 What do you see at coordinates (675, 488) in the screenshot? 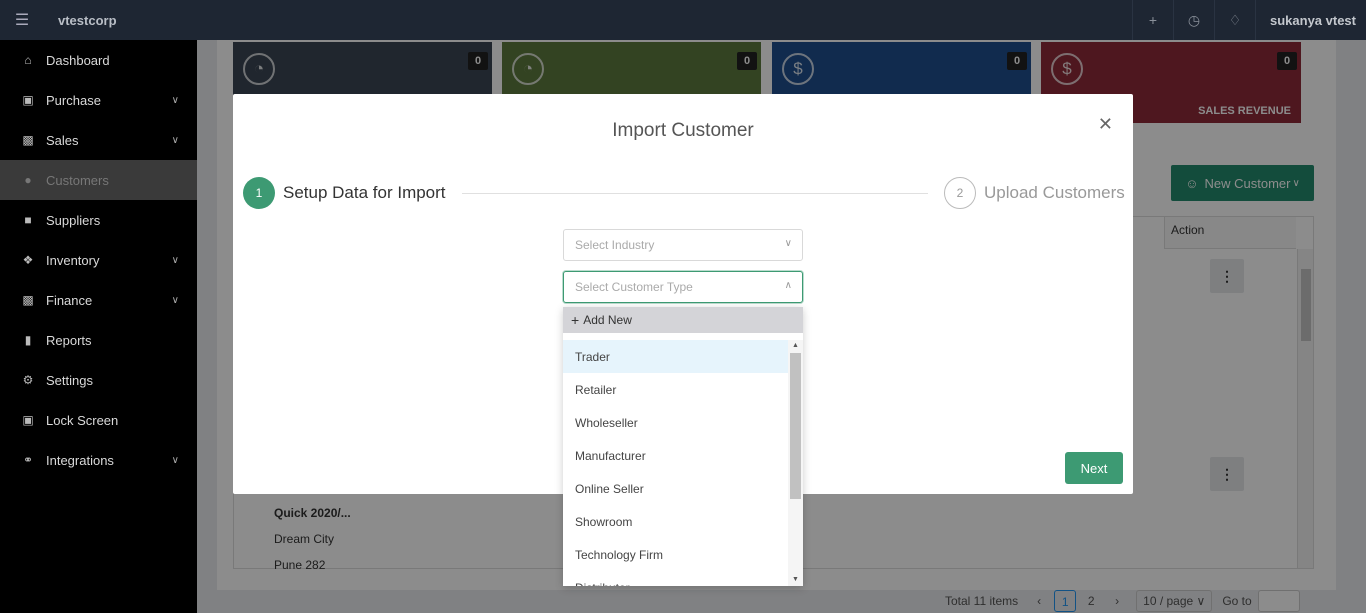
I see `option-online-seller: Online Seller` at bounding box center [675, 488].